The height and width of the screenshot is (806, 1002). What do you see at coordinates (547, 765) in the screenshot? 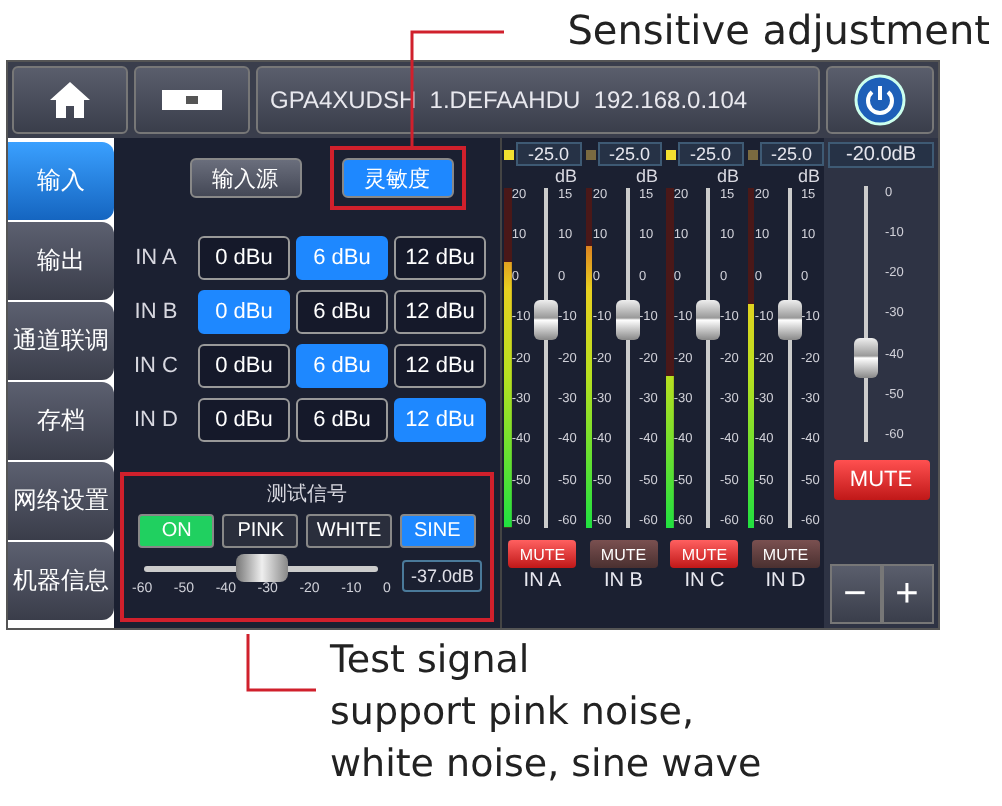
I see `callout-text: white noise, sine wave` at bounding box center [547, 765].